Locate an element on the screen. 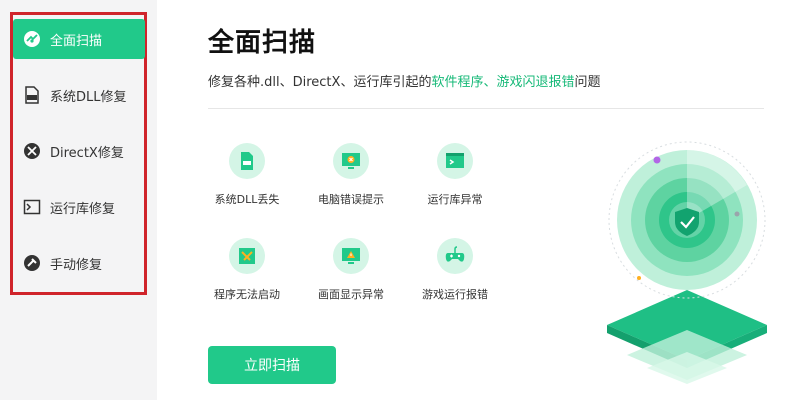 The height and width of the screenshot is (400, 801). feature-program-launch: 程序无法启动 is located at coordinates (247, 270).